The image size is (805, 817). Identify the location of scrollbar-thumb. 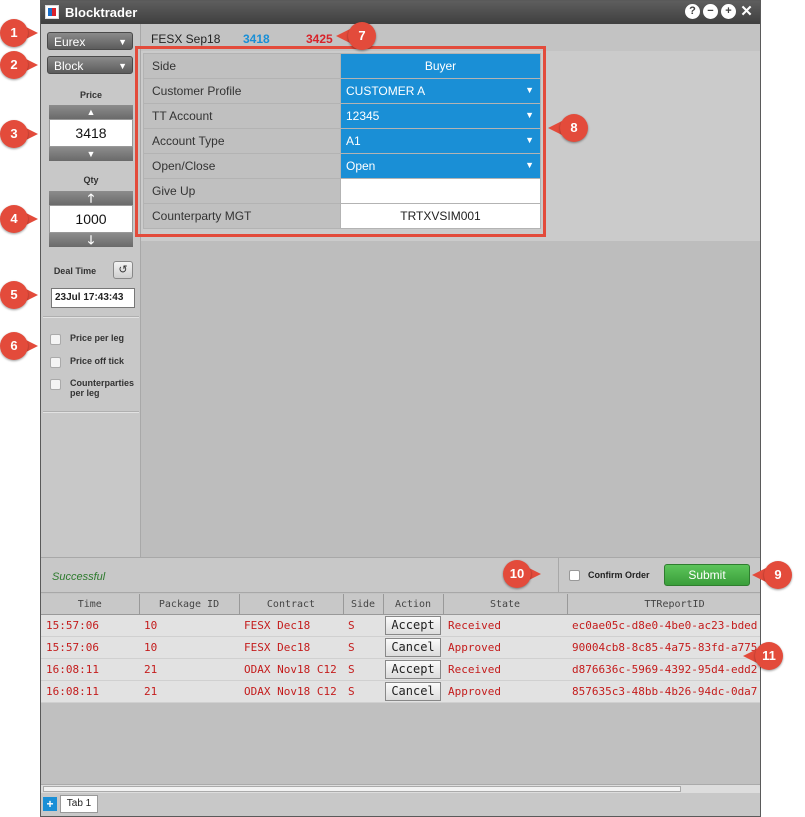
(362, 789).